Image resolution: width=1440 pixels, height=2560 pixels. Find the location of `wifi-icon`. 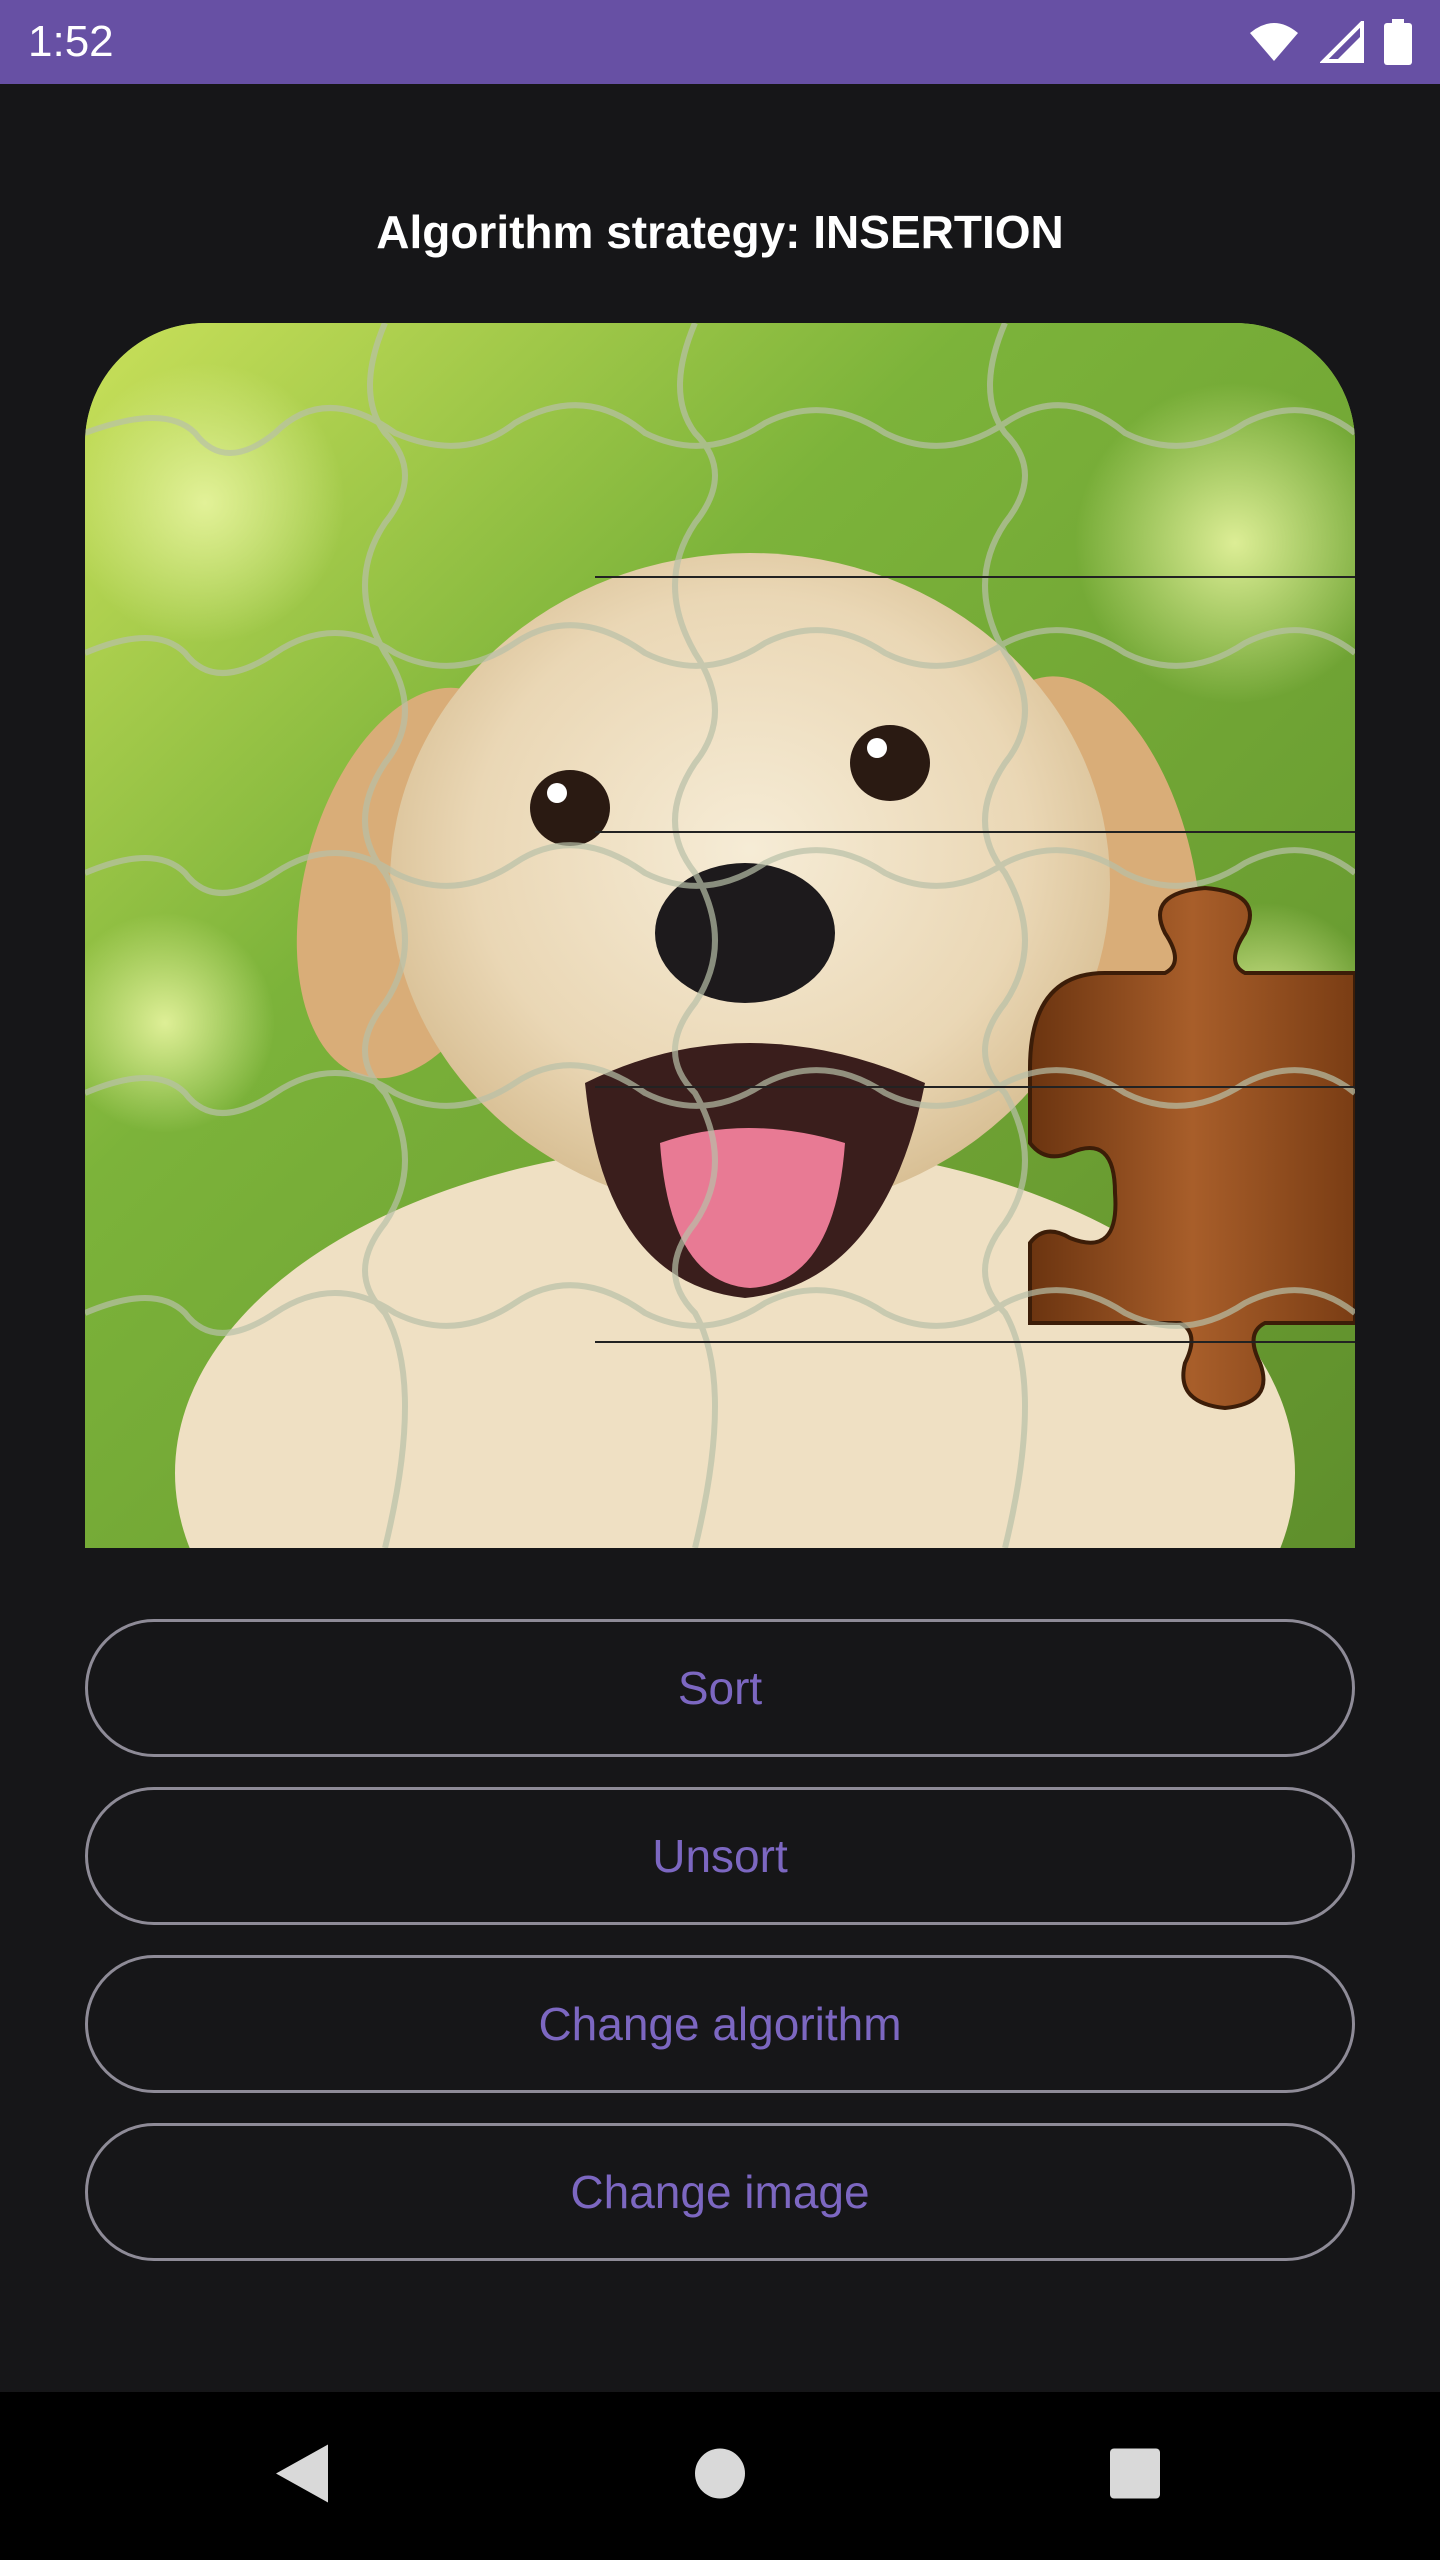

wifi-icon is located at coordinates (1274, 42).